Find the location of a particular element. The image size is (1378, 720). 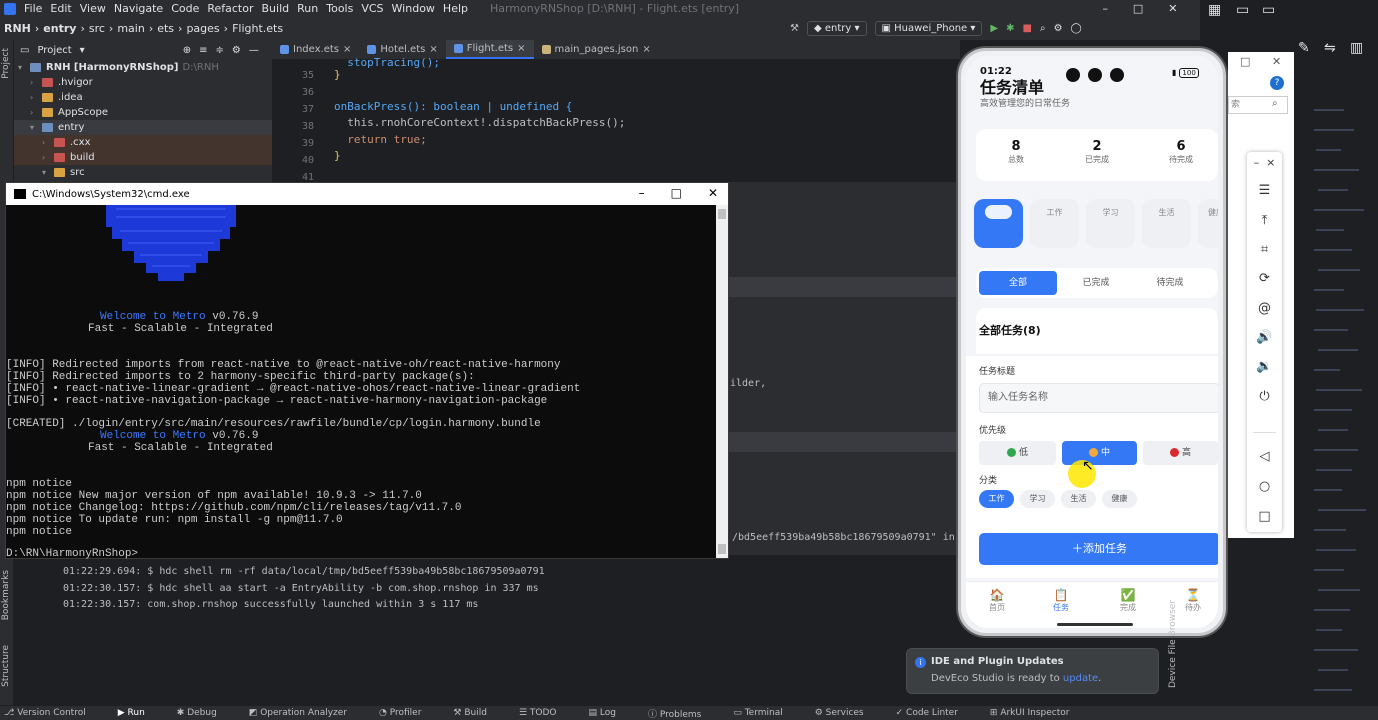

back-icon: ◁ is located at coordinates (1264, 456).